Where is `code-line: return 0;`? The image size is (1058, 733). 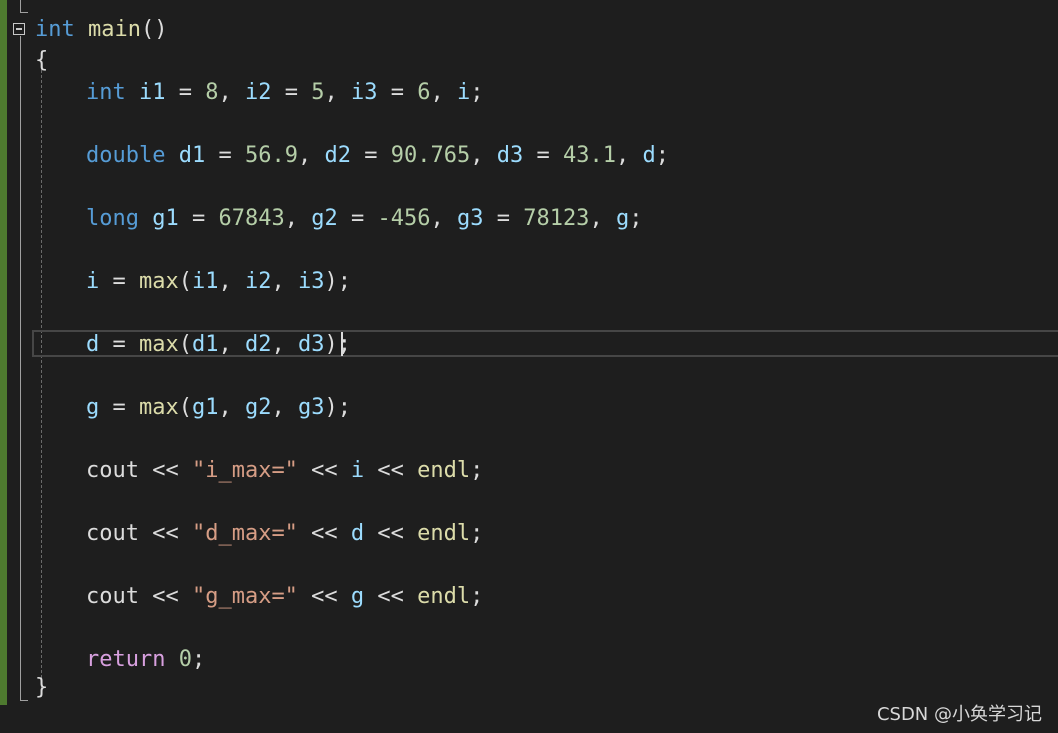
code-line: return 0; is located at coordinates (145, 660).